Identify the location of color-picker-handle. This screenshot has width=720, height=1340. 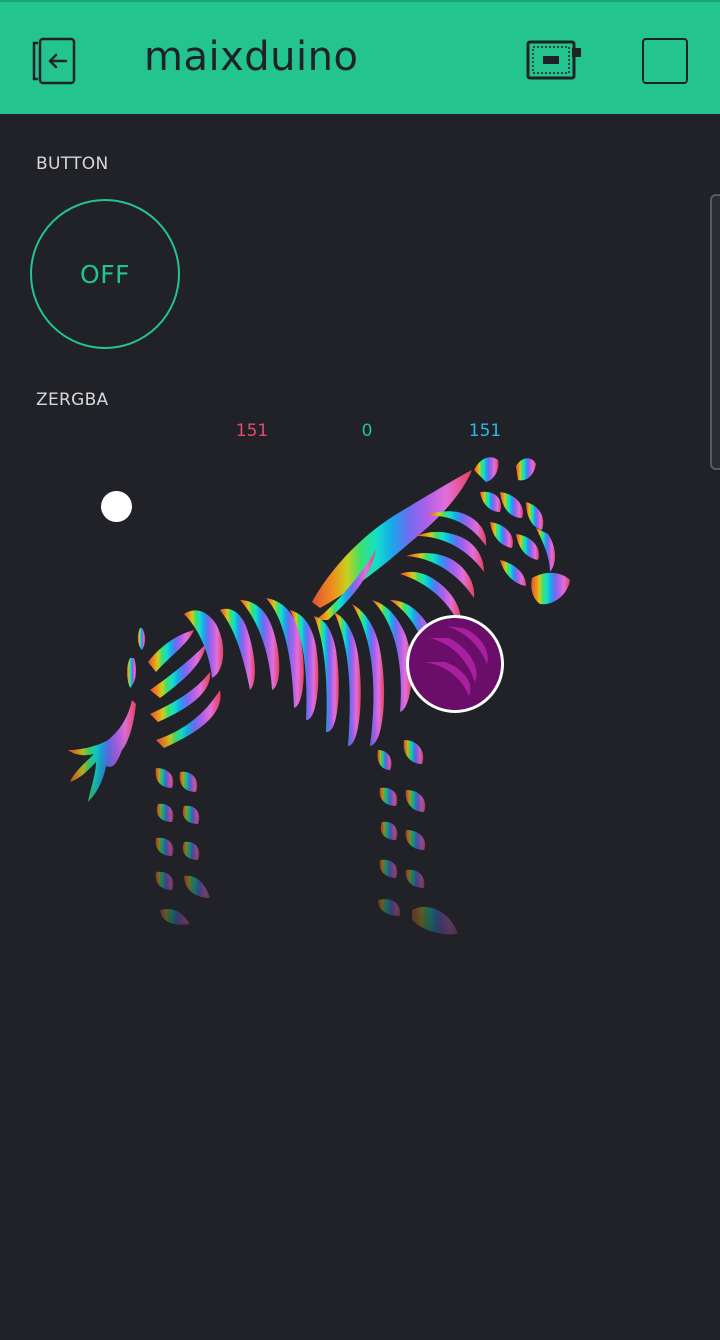
(455, 664).